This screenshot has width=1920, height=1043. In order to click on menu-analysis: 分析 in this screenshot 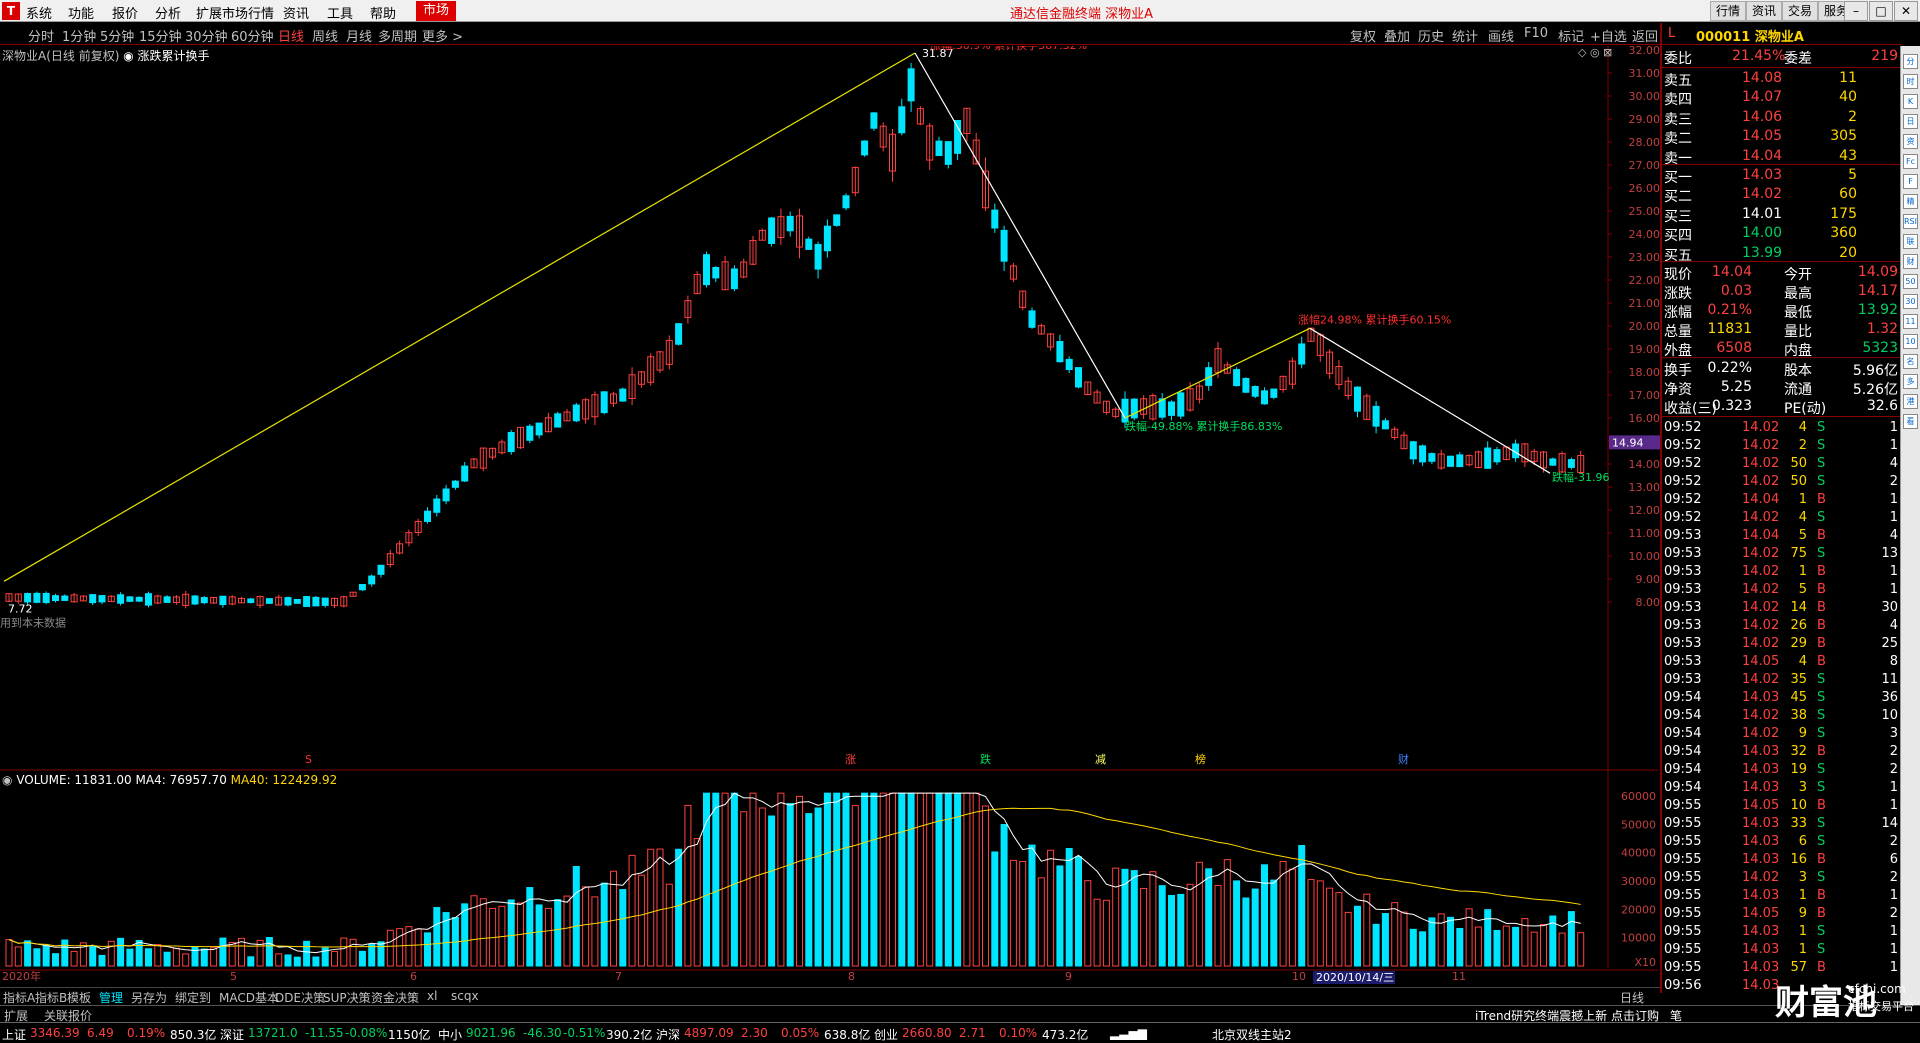, I will do `click(168, 12)`.